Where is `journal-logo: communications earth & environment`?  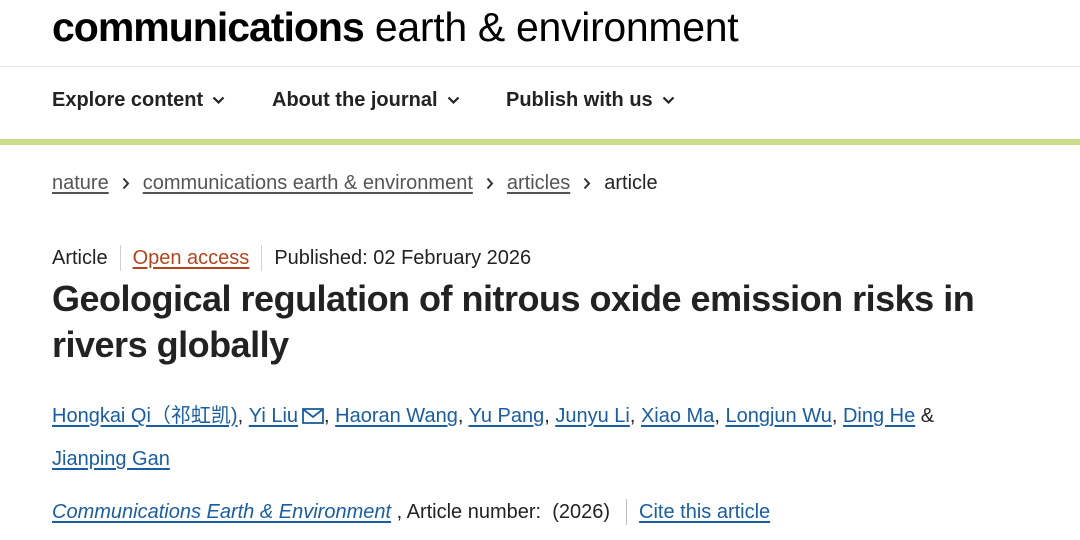 journal-logo: communications earth & environment is located at coordinates (395, 27).